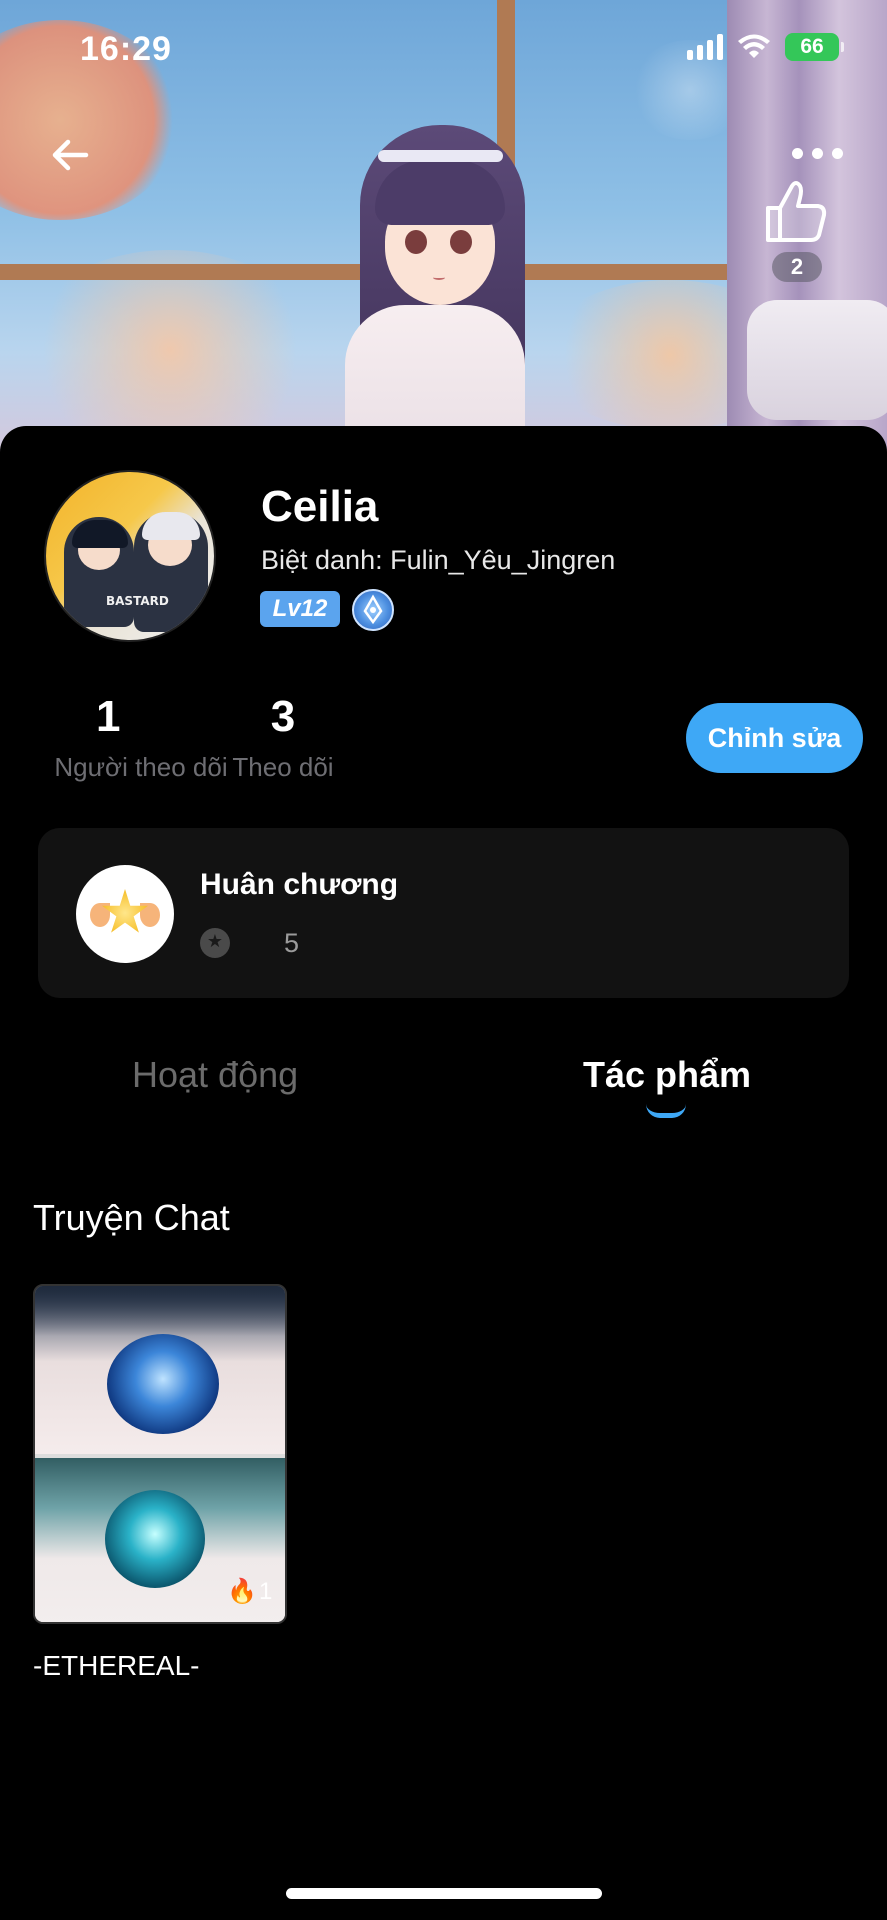  What do you see at coordinates (300, 609) in the screenshot?
I see `level-badge: Lv12` at bounding box center [300, 609].